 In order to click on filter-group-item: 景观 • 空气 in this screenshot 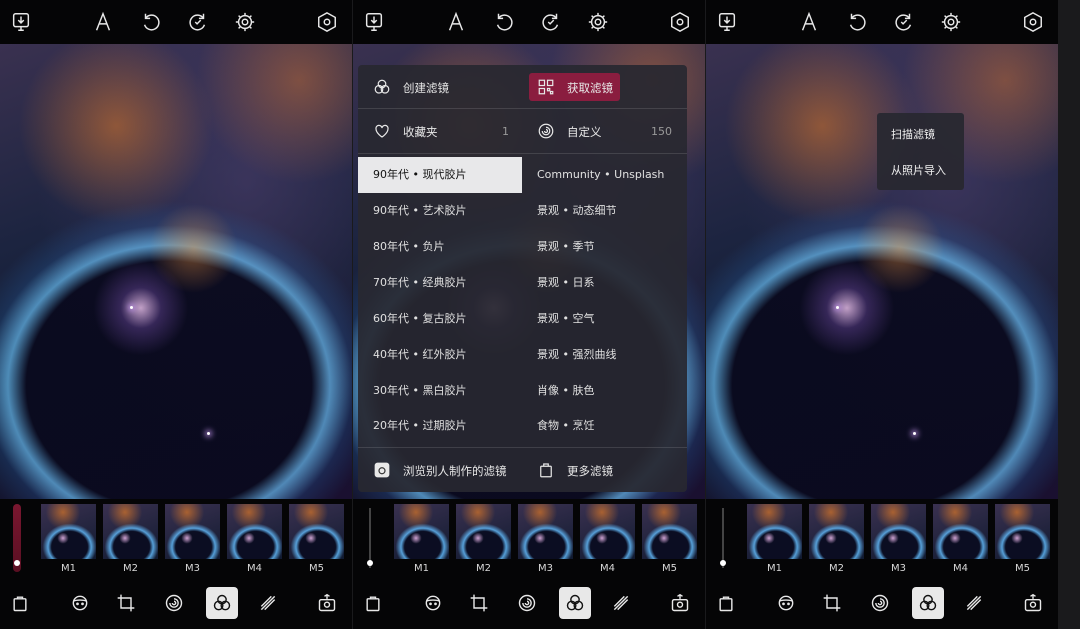, I will do `click(604, 319)`.